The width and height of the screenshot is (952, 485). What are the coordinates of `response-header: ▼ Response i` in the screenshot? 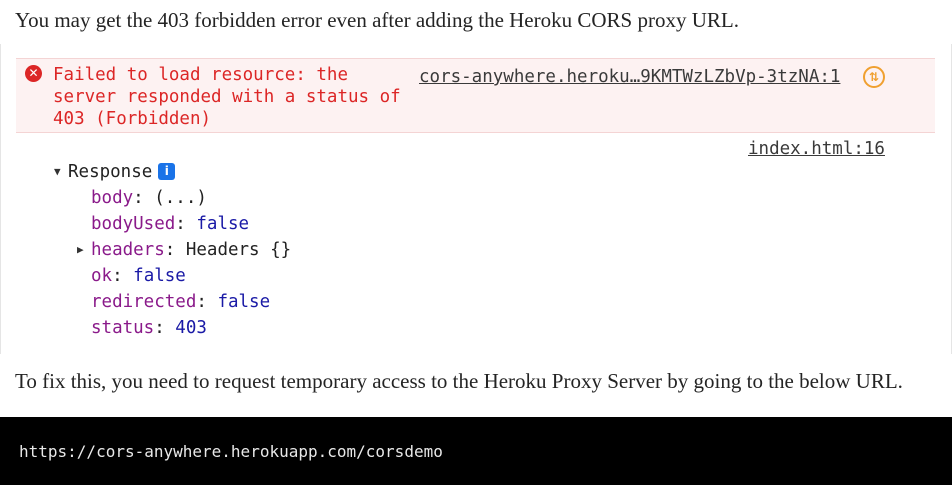 It's located at (115, 172).